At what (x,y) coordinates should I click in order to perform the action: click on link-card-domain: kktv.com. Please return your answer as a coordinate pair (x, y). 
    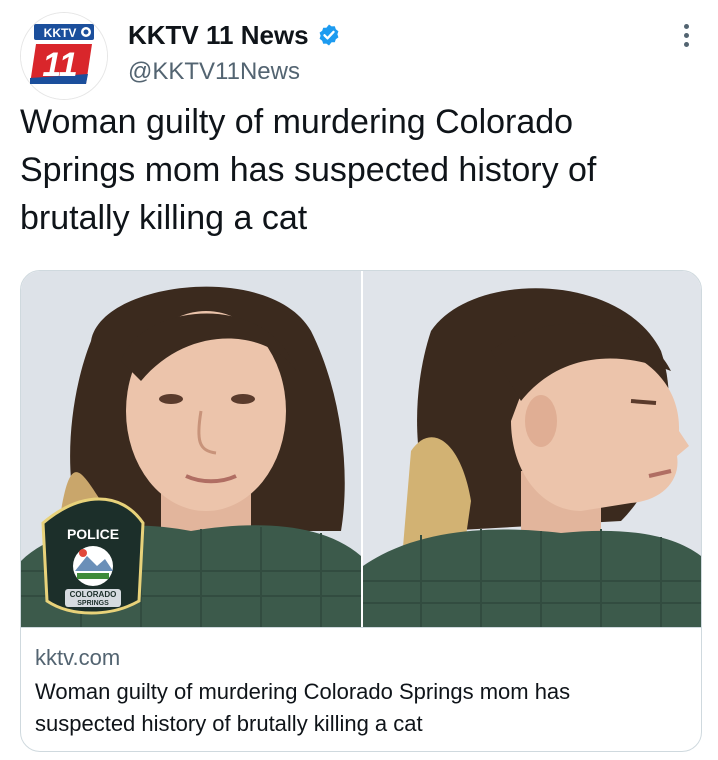
    Looking at the image, I should click on (78, 657).